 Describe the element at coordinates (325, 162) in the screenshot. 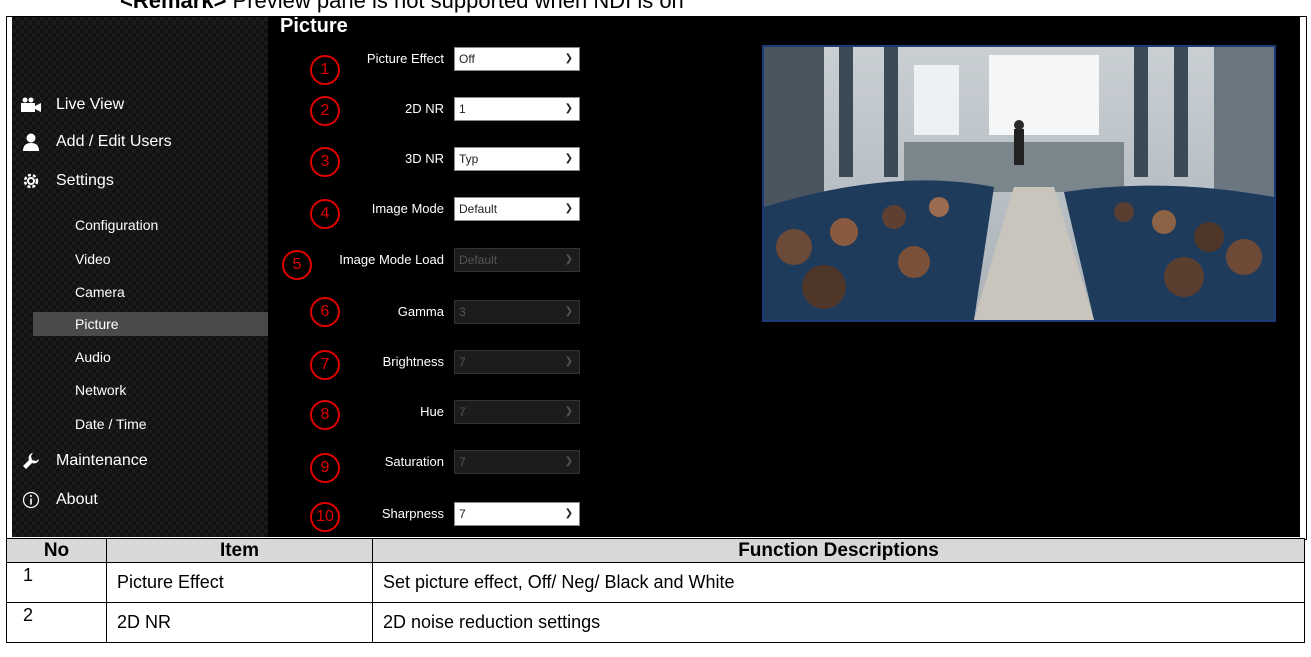

I see `number-badge: 3` at that location.